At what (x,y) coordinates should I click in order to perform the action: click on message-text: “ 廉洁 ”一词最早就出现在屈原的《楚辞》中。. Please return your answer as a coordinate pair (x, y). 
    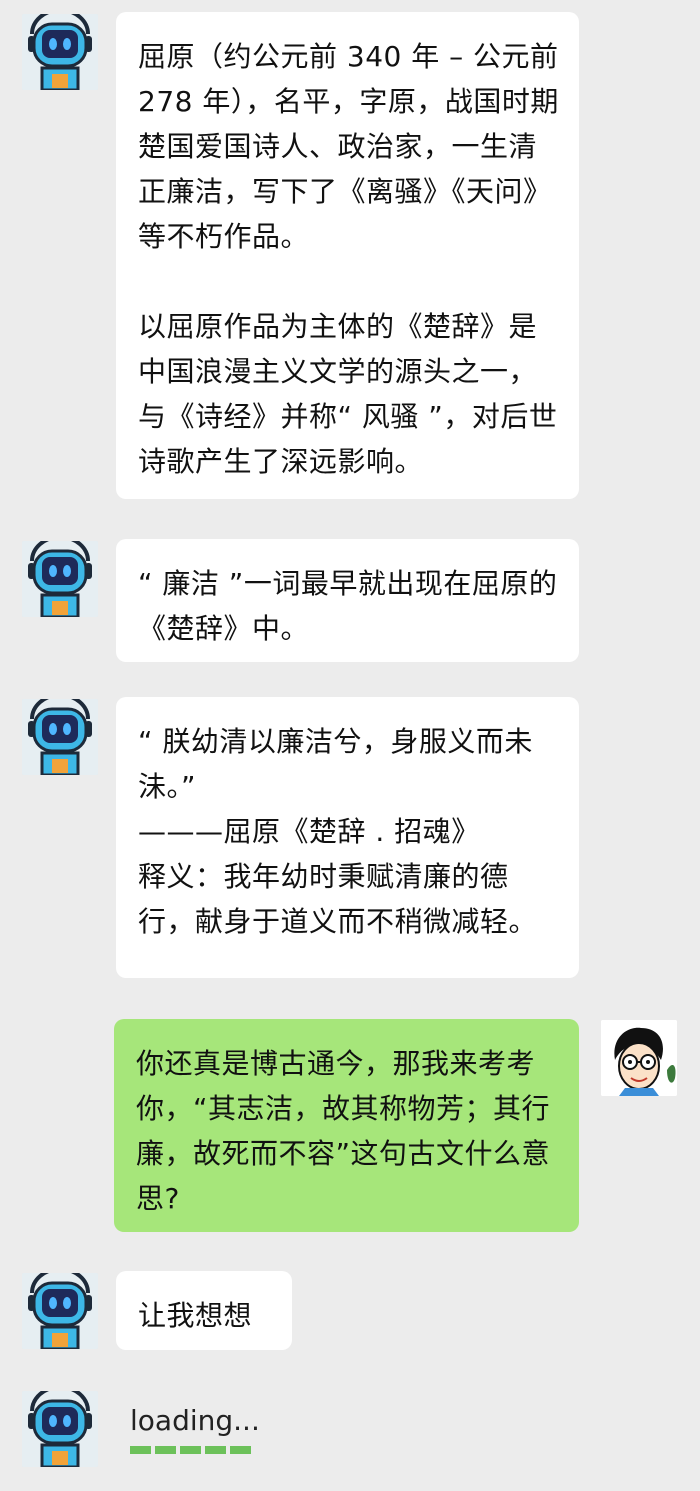
    Looking at the image, I should click on (348, 606).